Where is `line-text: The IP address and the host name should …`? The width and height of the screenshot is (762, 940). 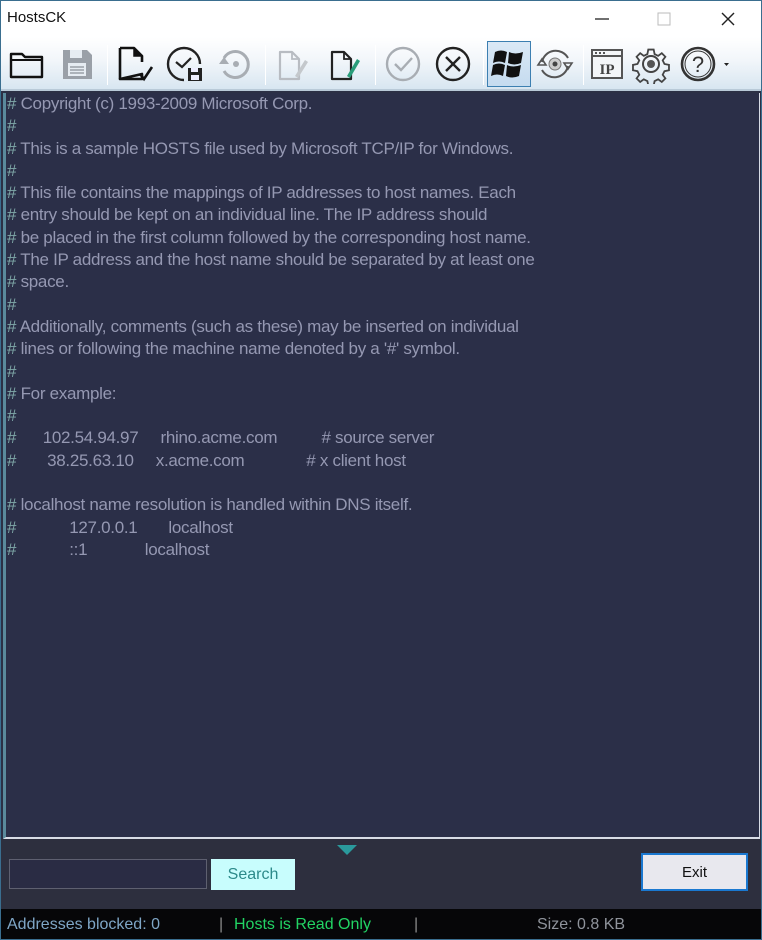
line-text: The IP address and the host name should … is located at coordinates (275, 260).